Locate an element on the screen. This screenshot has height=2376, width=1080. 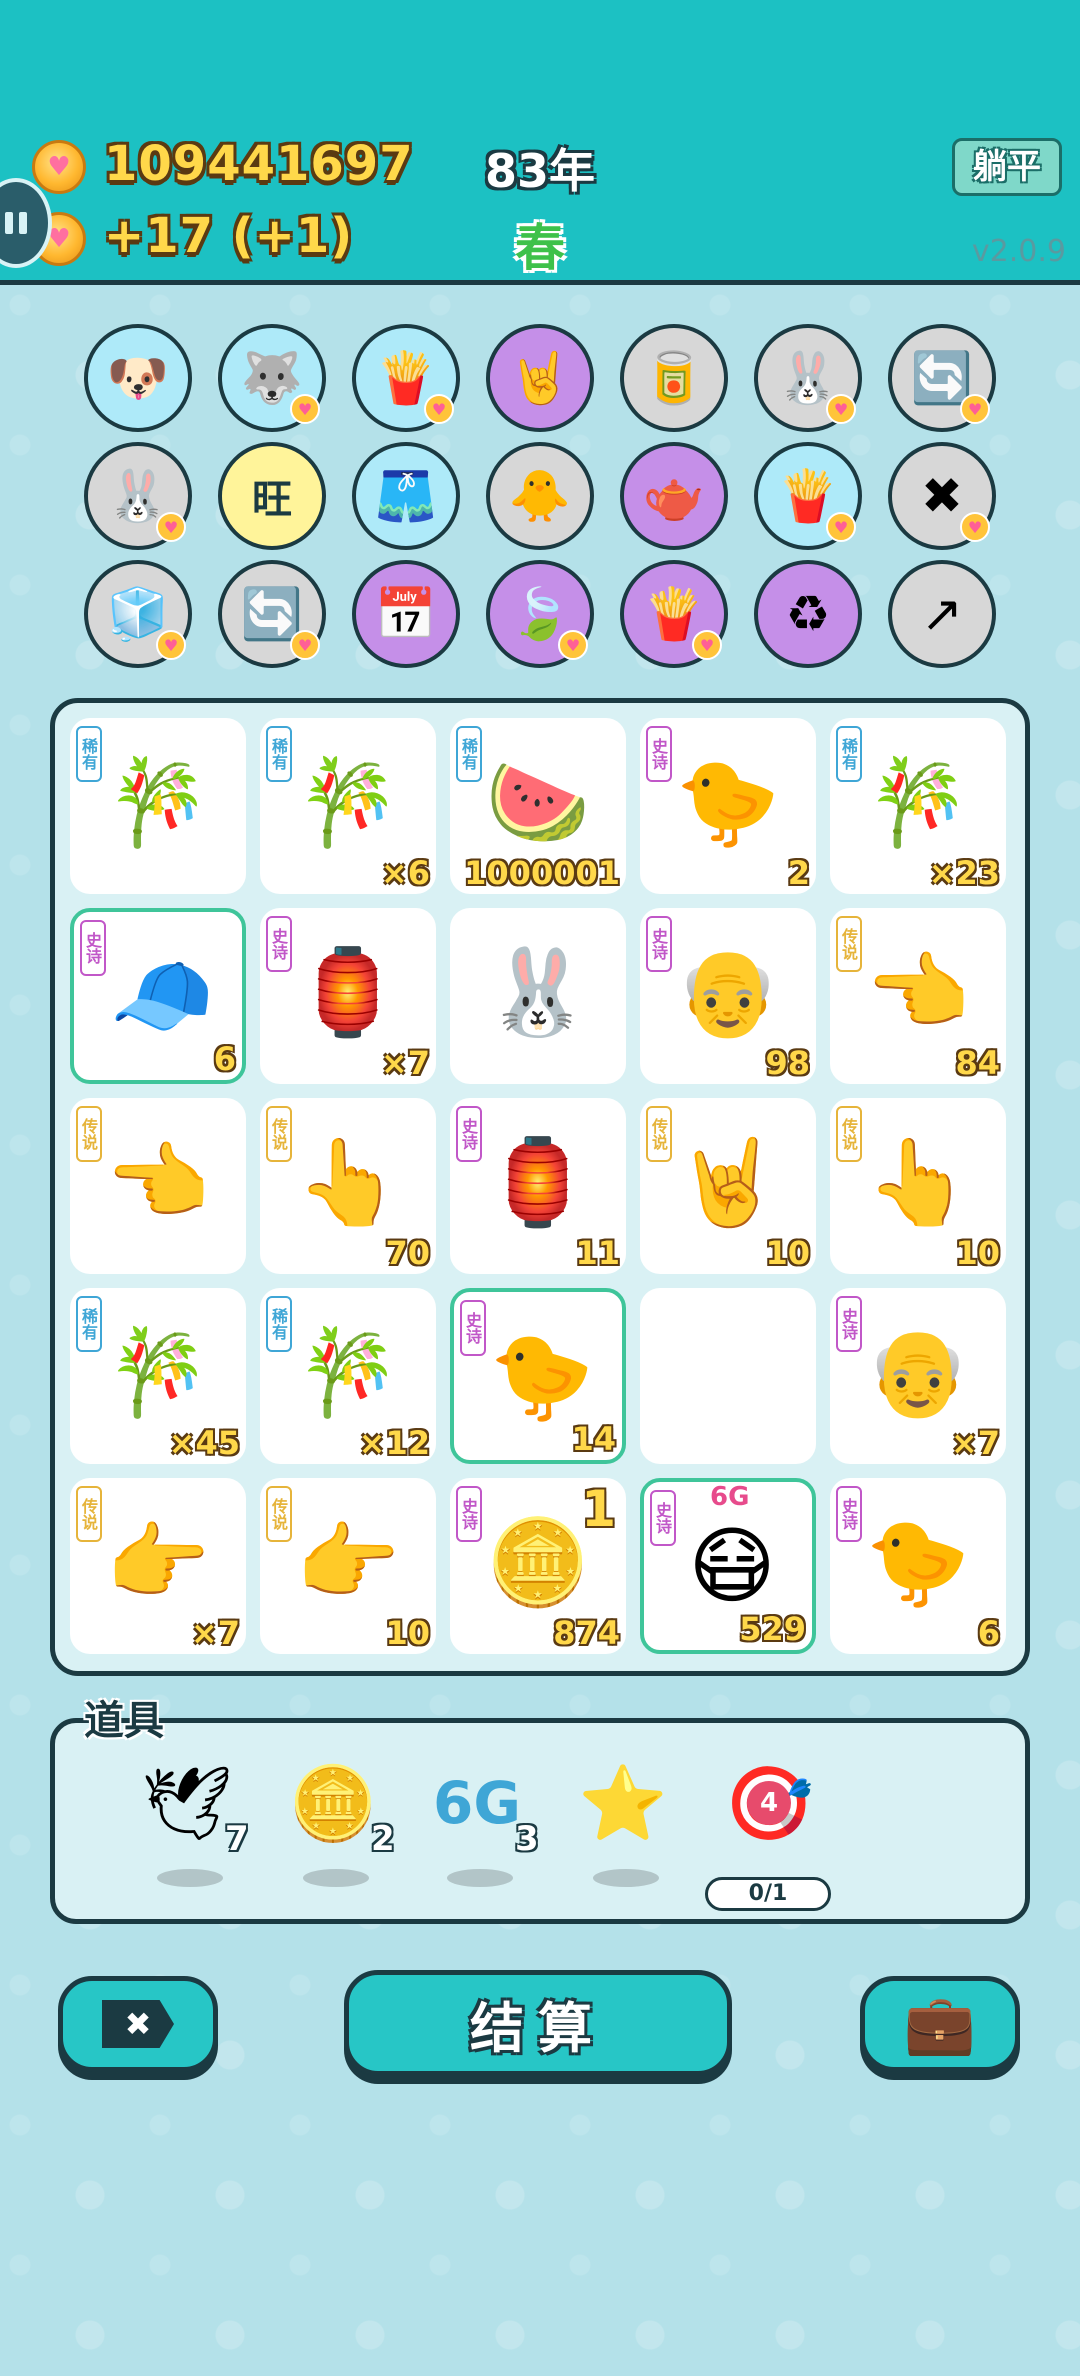
board-cell is located at coordinates (728, 1376).